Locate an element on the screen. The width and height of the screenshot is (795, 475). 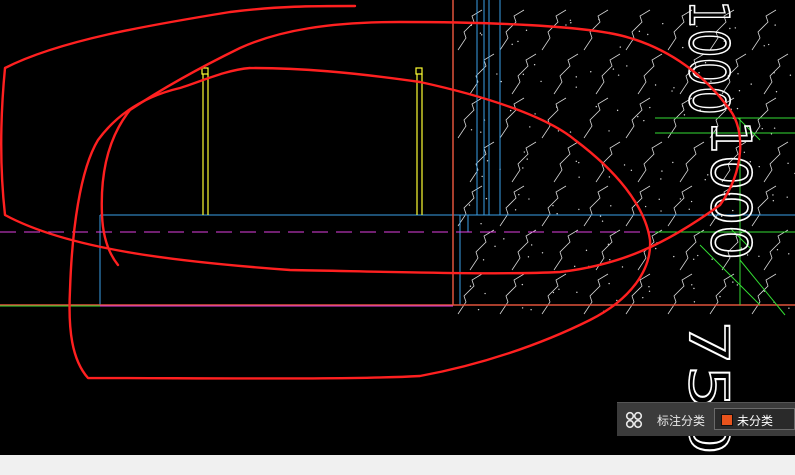
annotation-category-icon is located at coordinates (634, 420).